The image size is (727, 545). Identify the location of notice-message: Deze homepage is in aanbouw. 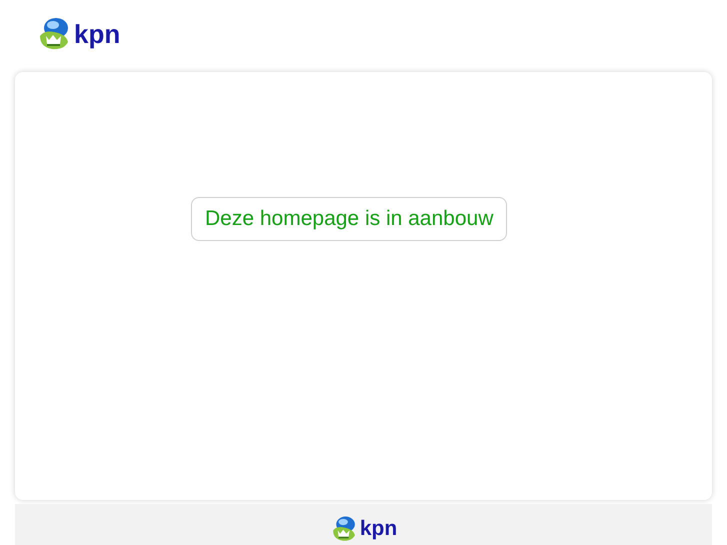
(349, 219).